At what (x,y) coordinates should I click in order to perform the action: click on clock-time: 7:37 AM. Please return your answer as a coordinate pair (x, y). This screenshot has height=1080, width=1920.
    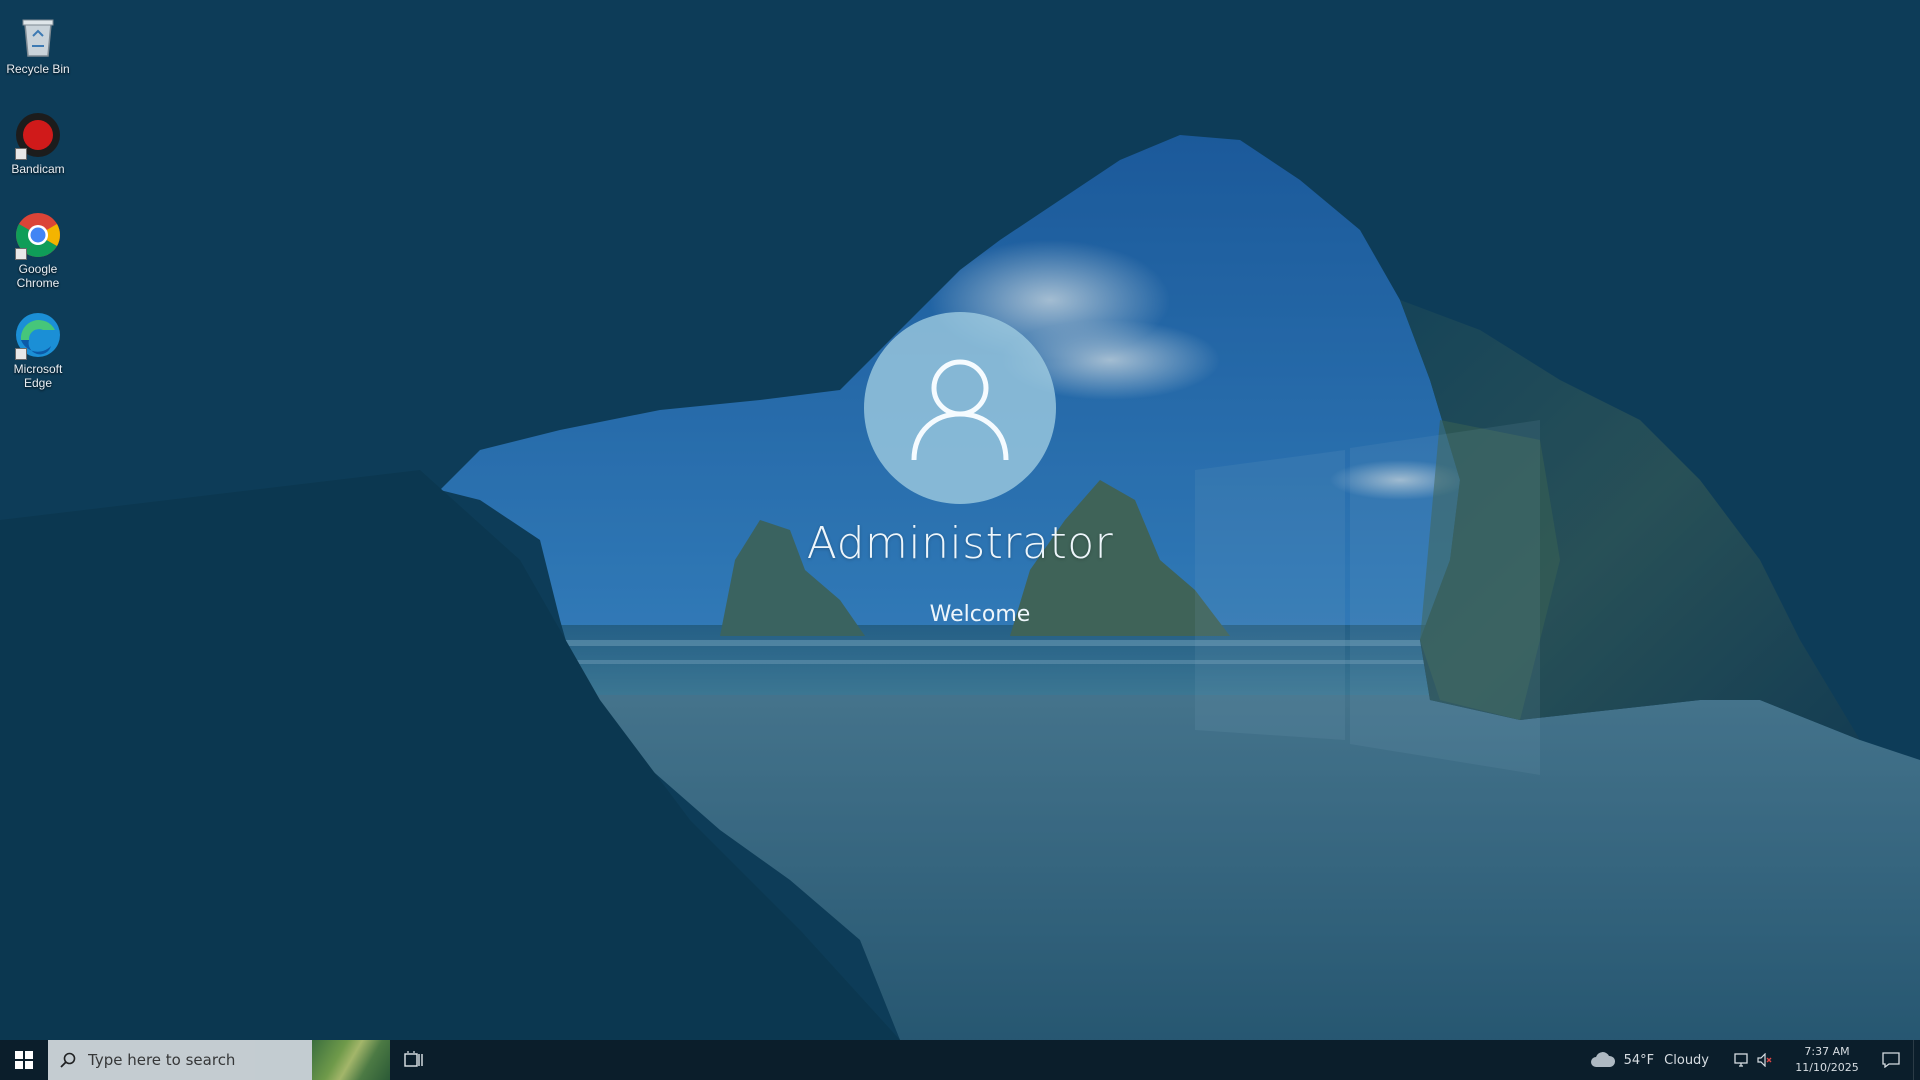
    Looking at the image, I should click on (1827, 1051).